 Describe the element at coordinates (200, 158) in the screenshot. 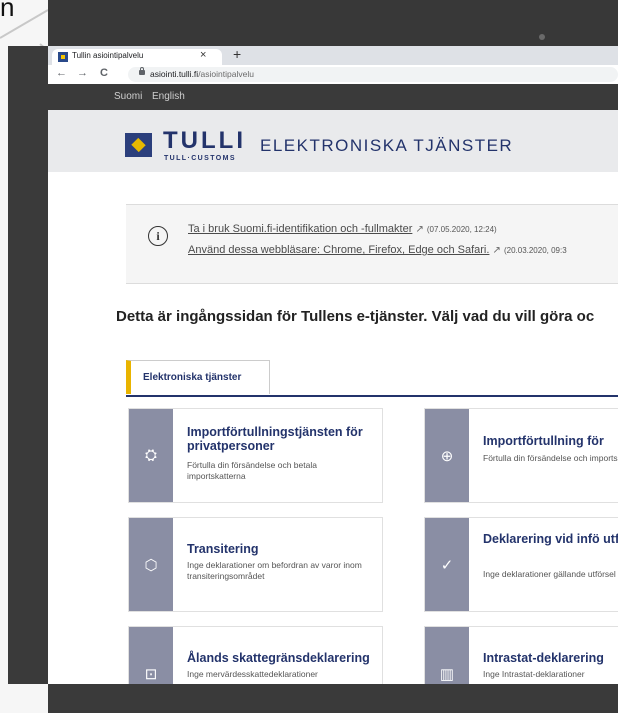

I see `logo-subtext: TULL·CUSTOMS` at that location.